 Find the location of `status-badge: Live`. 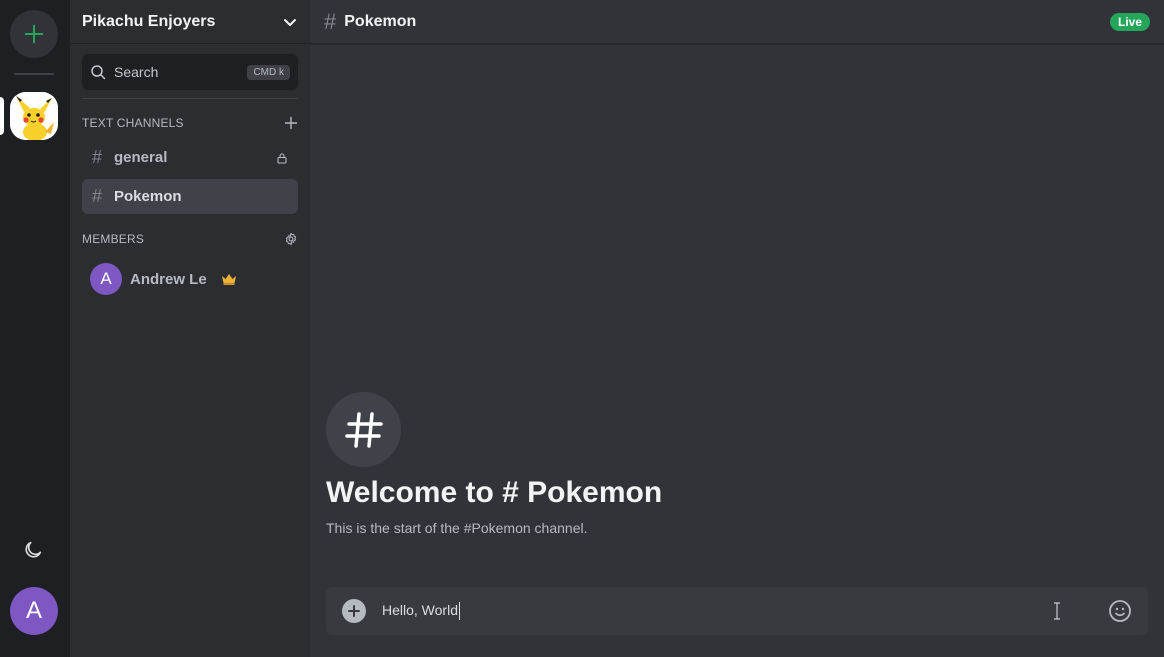

status-badge: Live is located at coordinates (1129, 21).